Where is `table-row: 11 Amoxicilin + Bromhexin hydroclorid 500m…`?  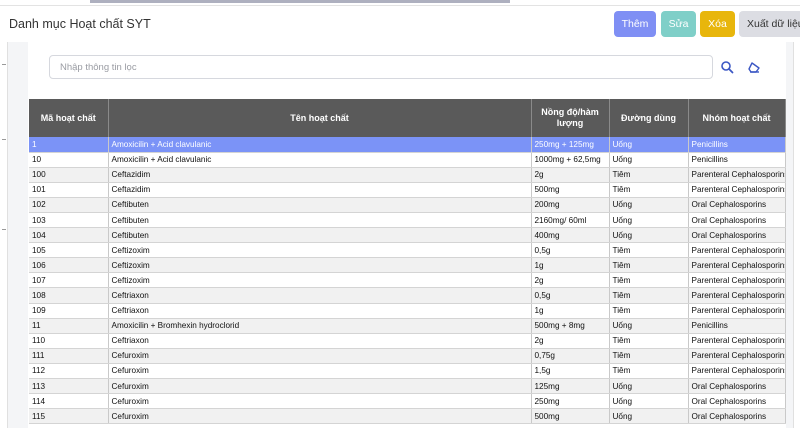 table-row: 11 Amoxicilin + Bromhexin hydroclorid 500m… is located at coordinates (407, 326).